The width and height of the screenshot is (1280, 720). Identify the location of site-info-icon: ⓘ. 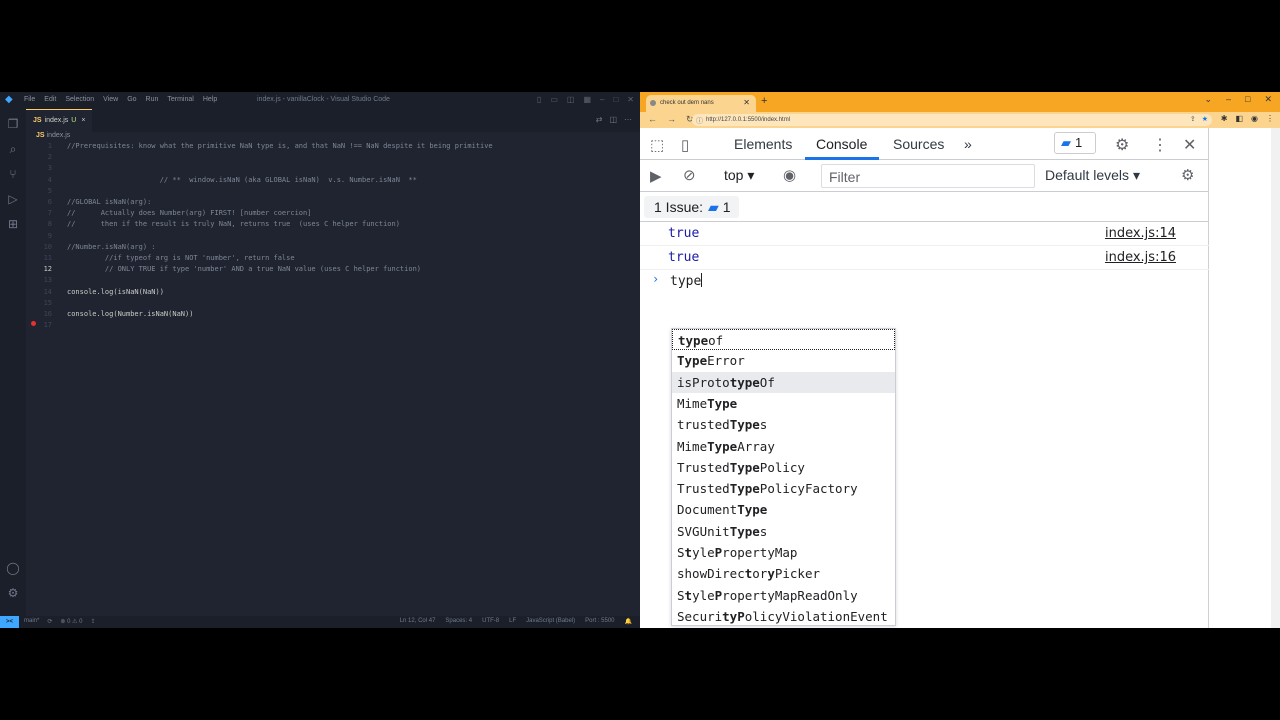
(699, 121).